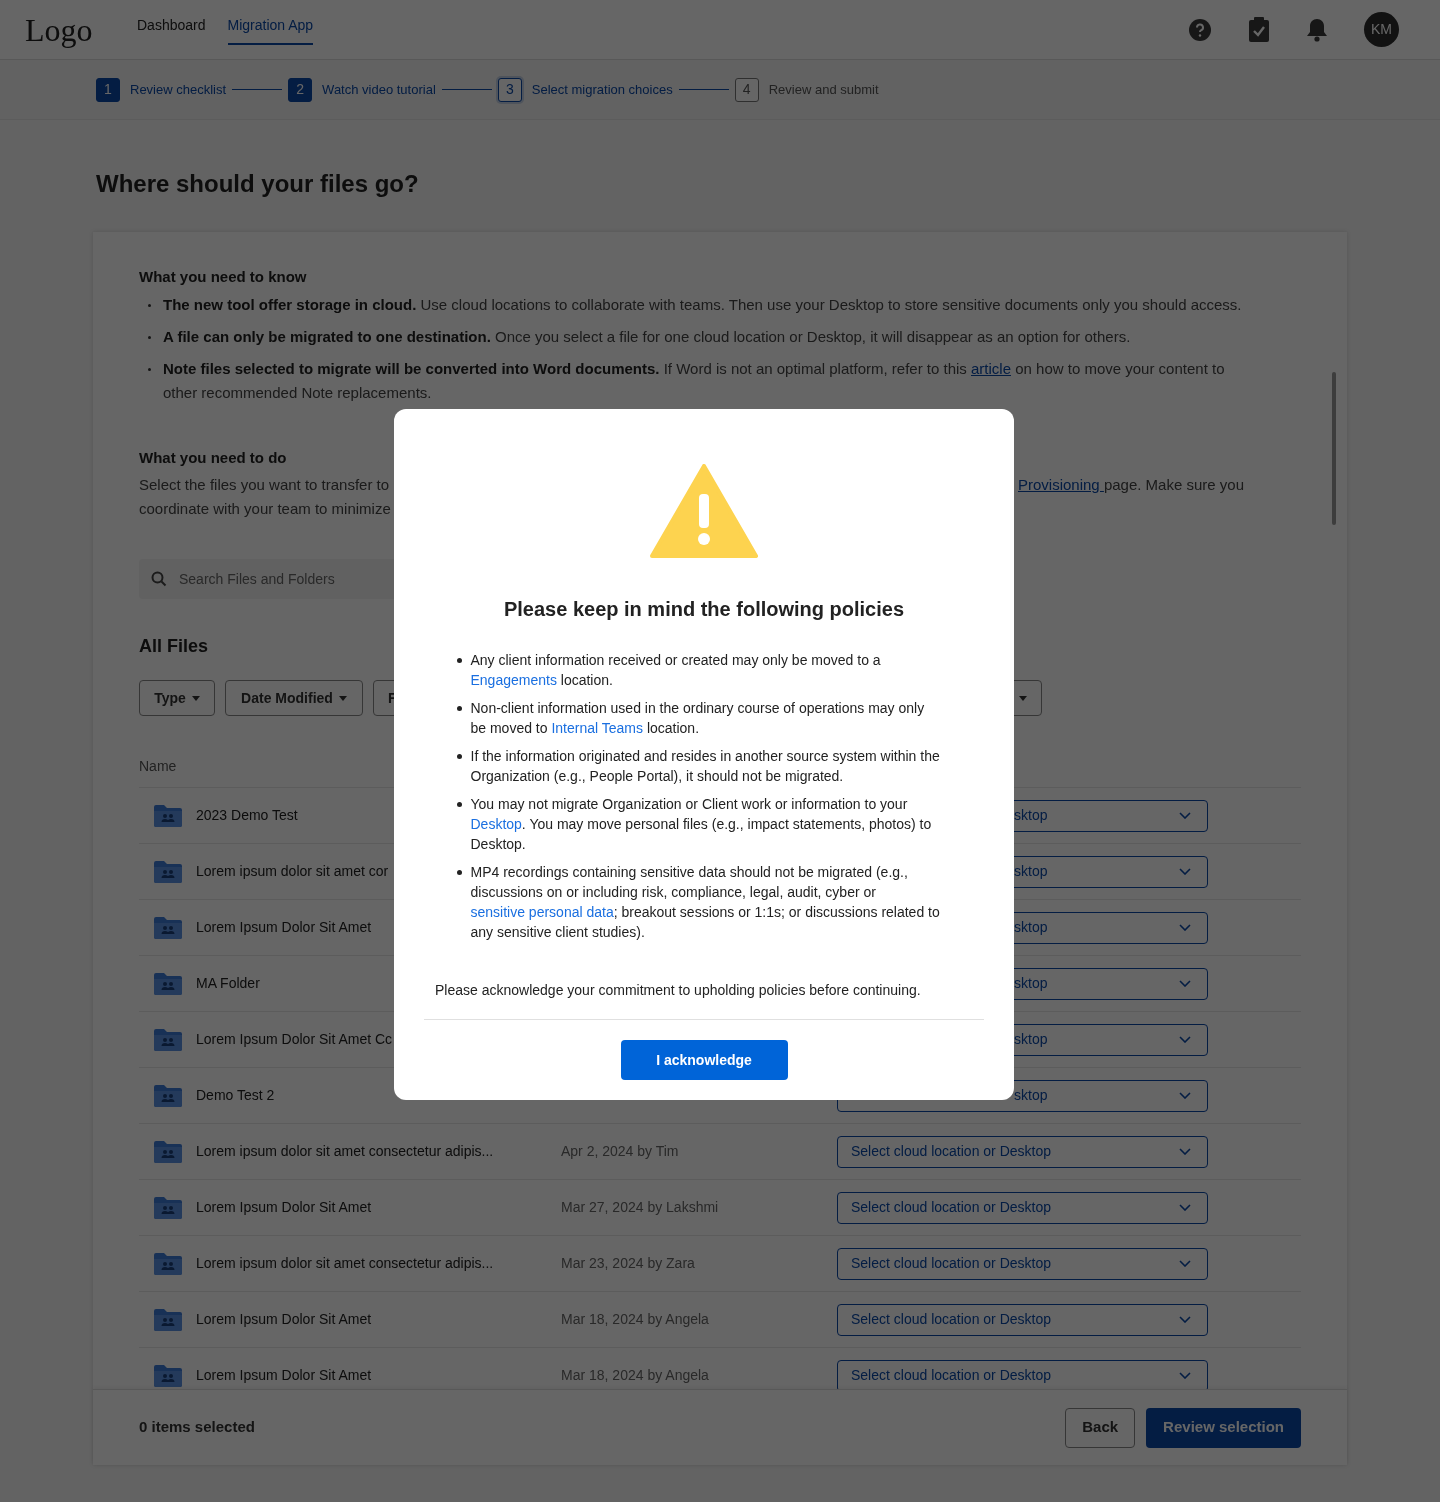  Describe the element at coordinates (158, 766) in the screenshot. I see `column-header: Name` at that location.